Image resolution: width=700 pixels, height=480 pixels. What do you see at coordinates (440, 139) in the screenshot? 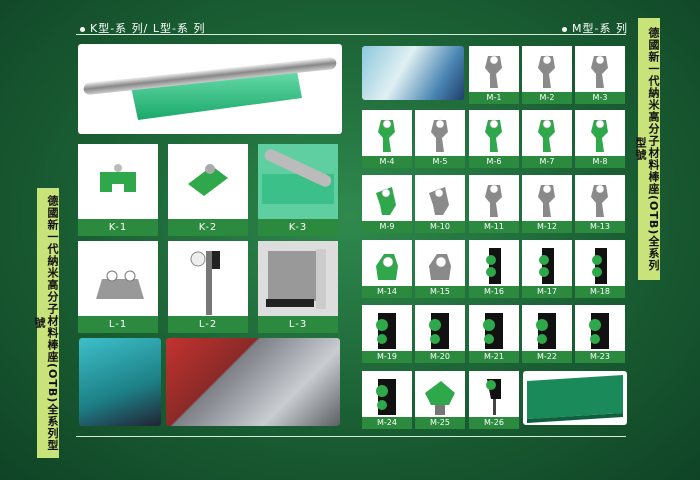
I see `m-part-card: M-5` at bounding box center [440, 139].